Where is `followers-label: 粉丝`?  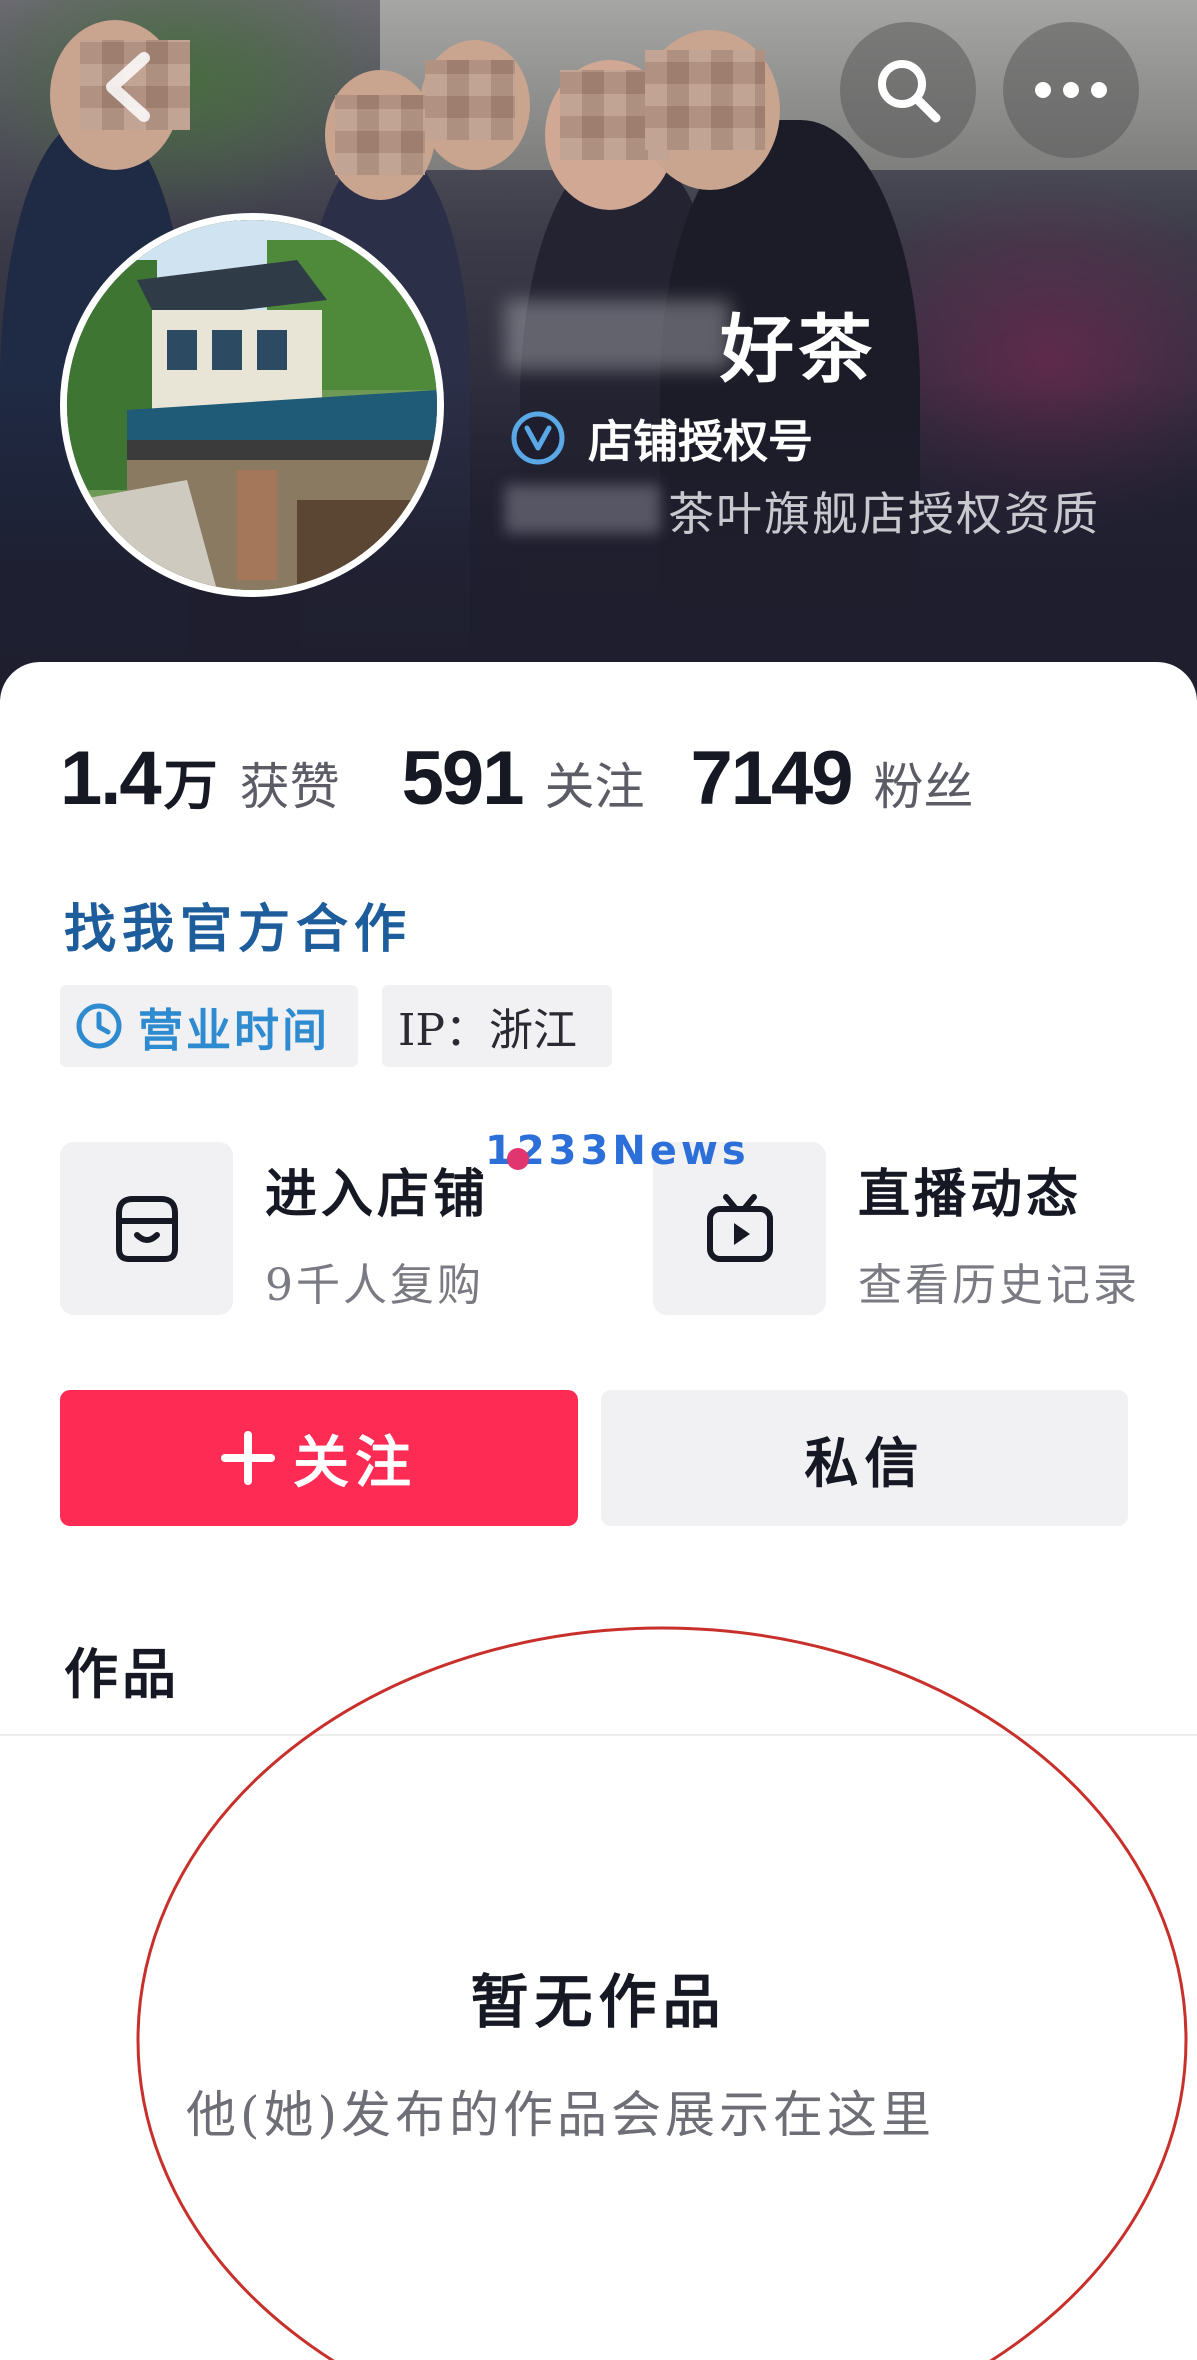 followers-label: 粉丝 is located at coordinates (924, 783).